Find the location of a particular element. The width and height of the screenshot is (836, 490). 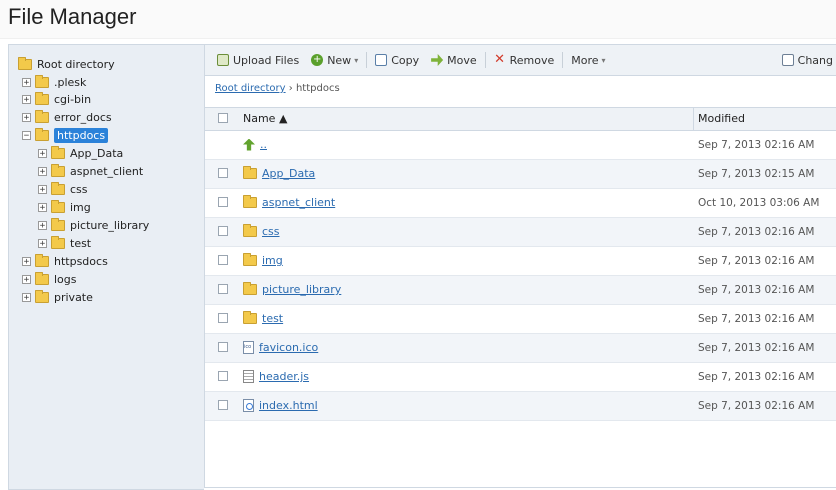

tree-item-test: + test is located at coordinates (64, 243).